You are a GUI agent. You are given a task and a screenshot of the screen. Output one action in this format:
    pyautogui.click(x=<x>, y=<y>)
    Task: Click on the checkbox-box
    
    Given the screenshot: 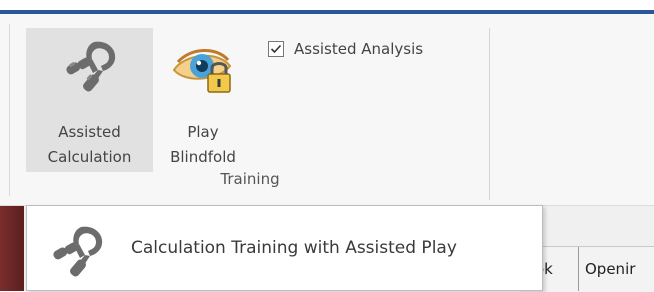 What is the action you would take?
    pyautogui.click(x=276, y=49)
    